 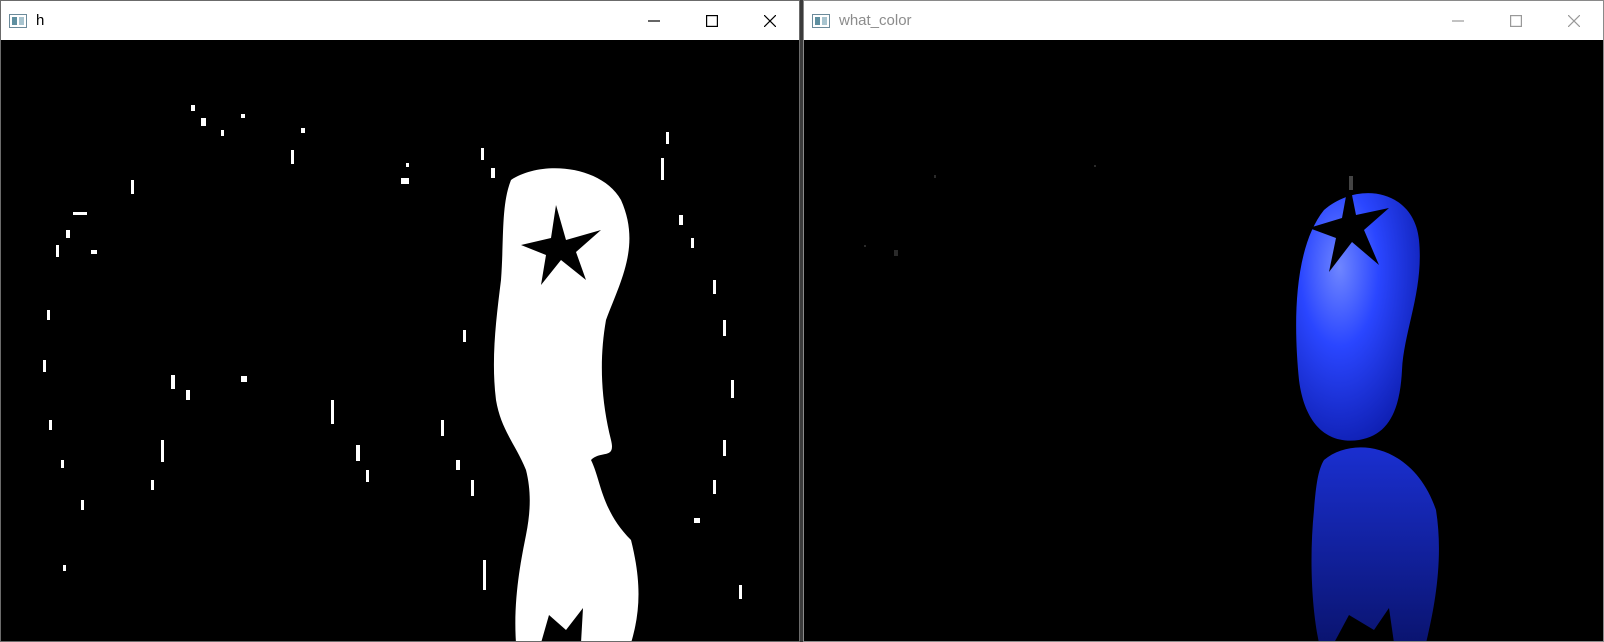 What do you see at coordinates (400, 20) in the screenshot?
I see `title-bar: h` at bounding box center [400, 20].